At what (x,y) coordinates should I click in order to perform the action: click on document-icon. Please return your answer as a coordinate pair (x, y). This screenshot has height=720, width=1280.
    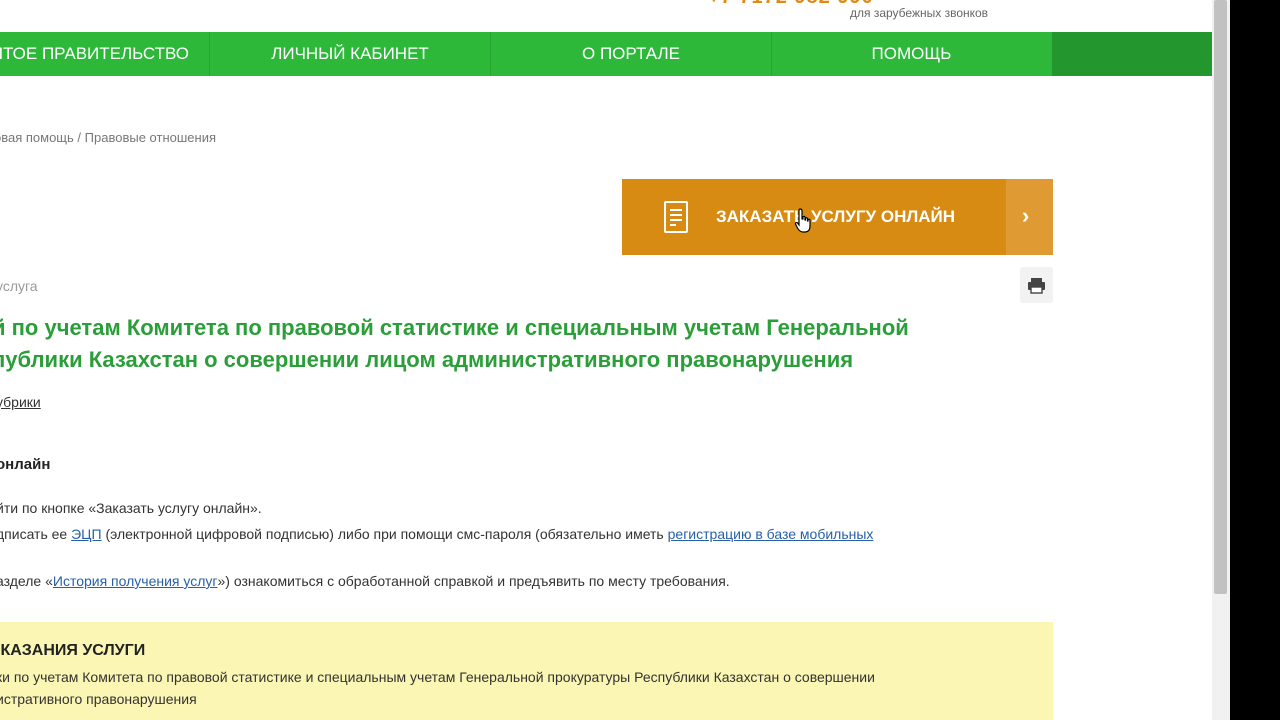
    Looking at the image, I should click on (676, 217).